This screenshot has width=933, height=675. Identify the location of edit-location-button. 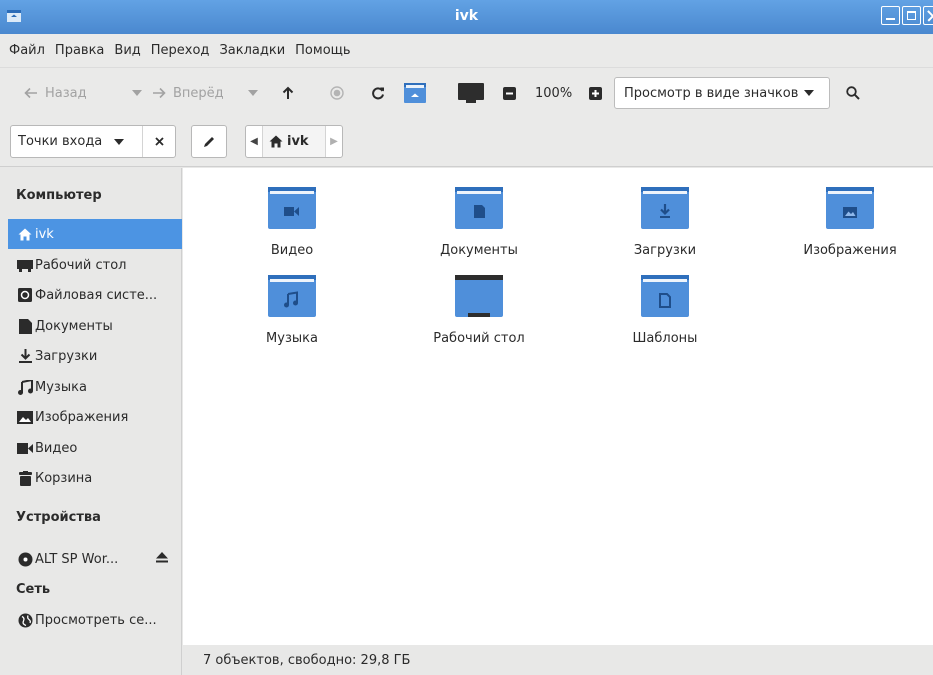
(209, 141).